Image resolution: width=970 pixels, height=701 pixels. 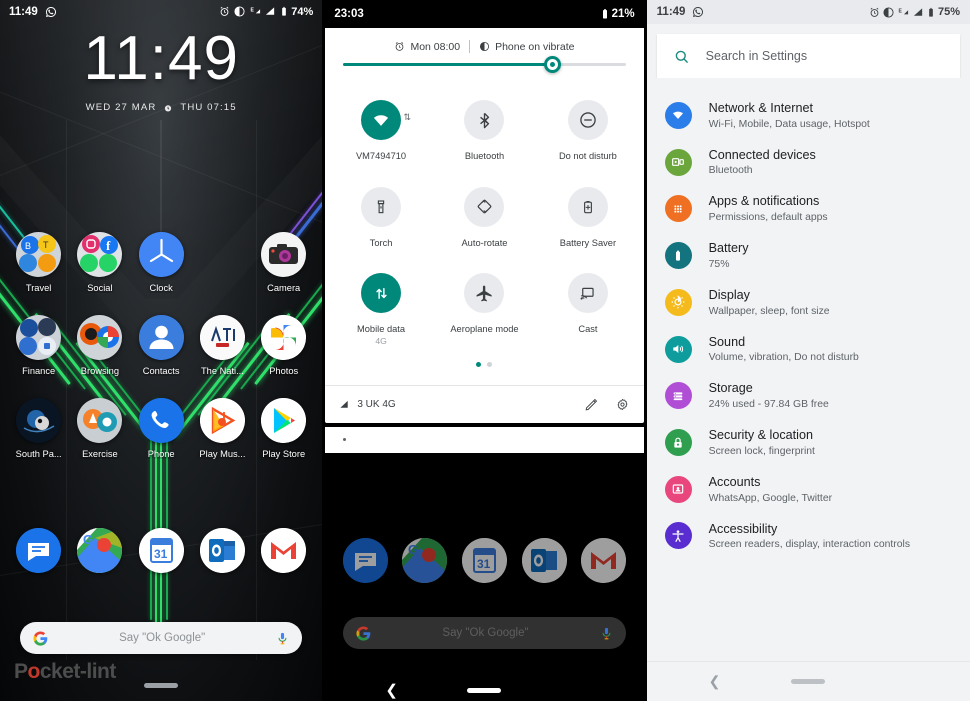 What do you see at coordinates (284, 550) in the screenshot?
I see `gmail-icon` at bounding box center [284, 550].